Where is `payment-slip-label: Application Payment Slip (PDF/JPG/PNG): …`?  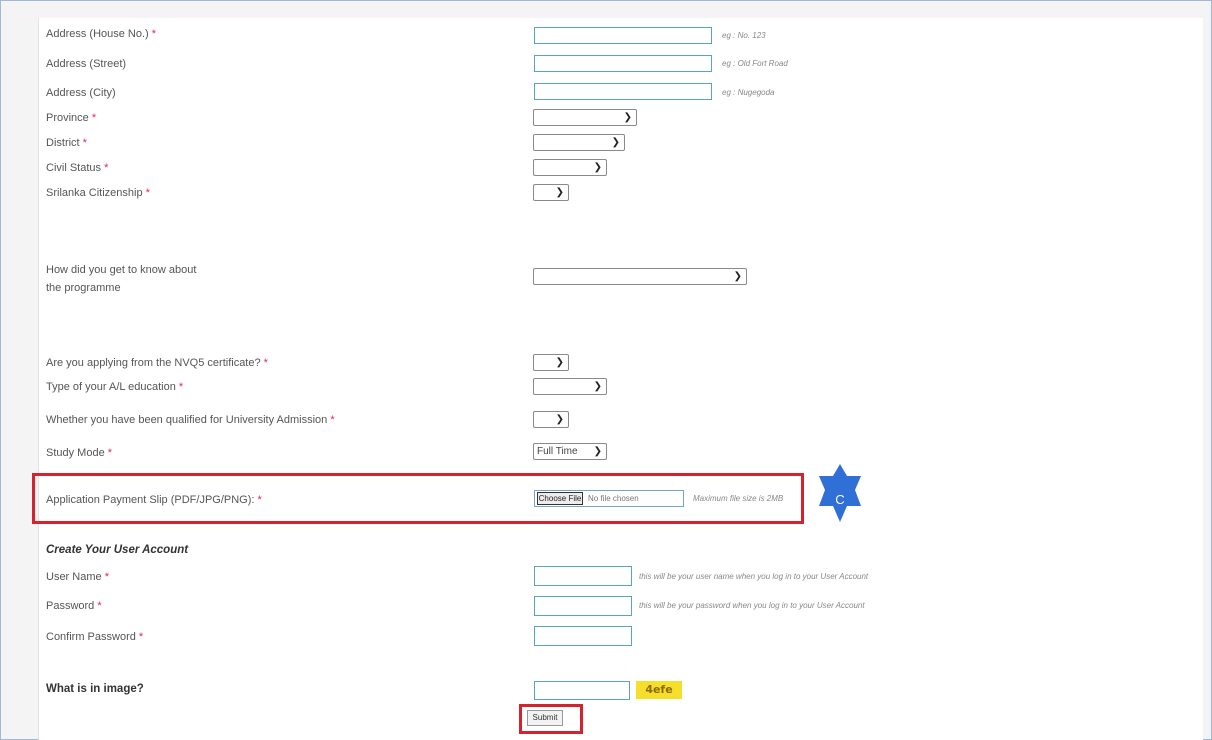 payment-slip-label: Application Payment Slip (PDF/JPG/PNG): … is located at coordinates (154, 500).